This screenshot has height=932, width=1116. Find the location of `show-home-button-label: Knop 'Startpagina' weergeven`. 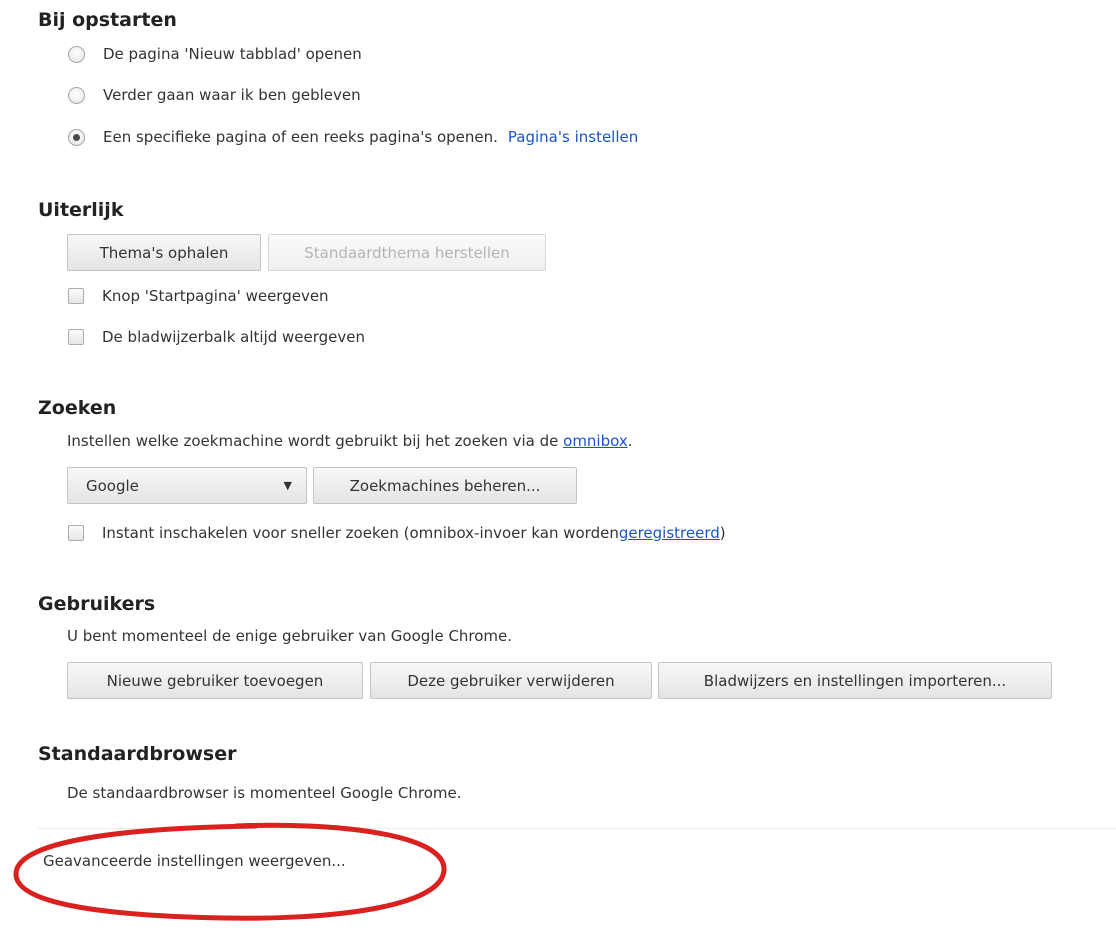

show-home-button-label: Knop 'Startpagina' weergeven is located at coordinates (215, 296).